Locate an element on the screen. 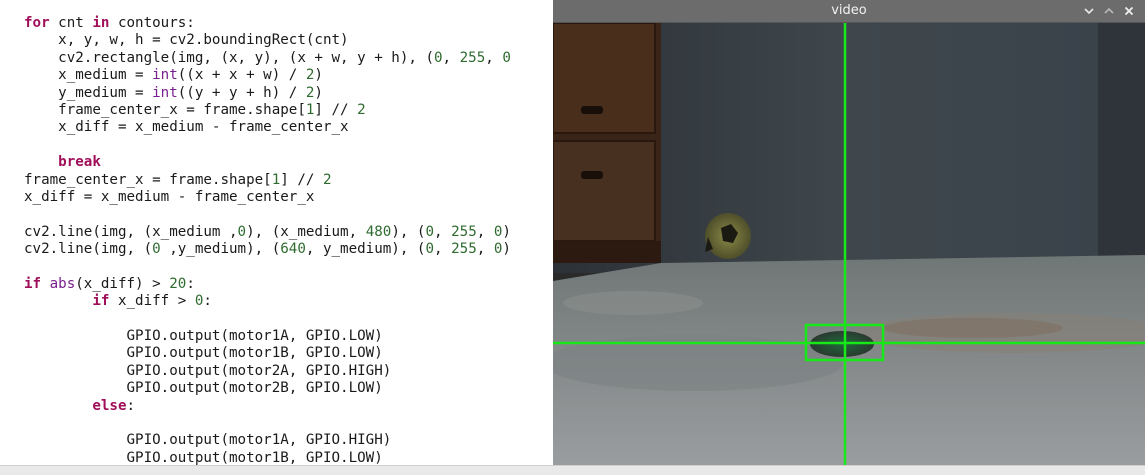  code-token: x_medium = is located at coordinates (88, 75).